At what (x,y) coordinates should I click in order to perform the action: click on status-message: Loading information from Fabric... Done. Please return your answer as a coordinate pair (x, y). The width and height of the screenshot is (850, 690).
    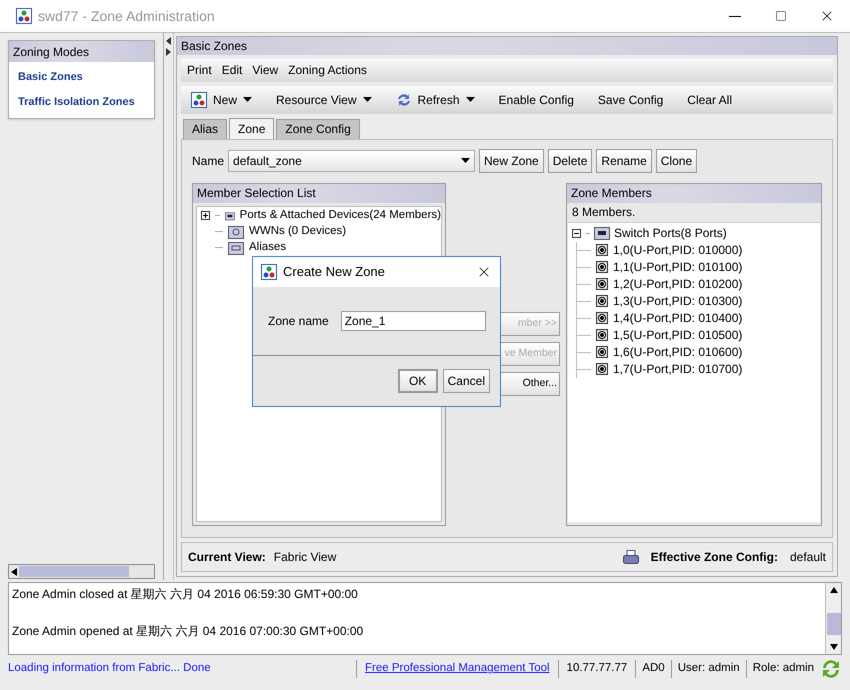
    Looking at the image, I should click on (110, 668).